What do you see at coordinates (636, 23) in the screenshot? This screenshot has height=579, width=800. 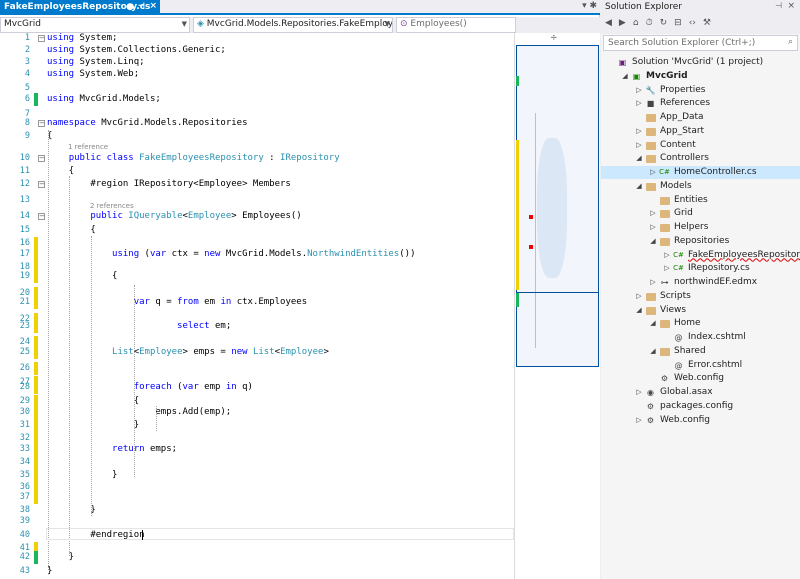 I see `home-icon: ⌂` at bounding box center [636, 23].